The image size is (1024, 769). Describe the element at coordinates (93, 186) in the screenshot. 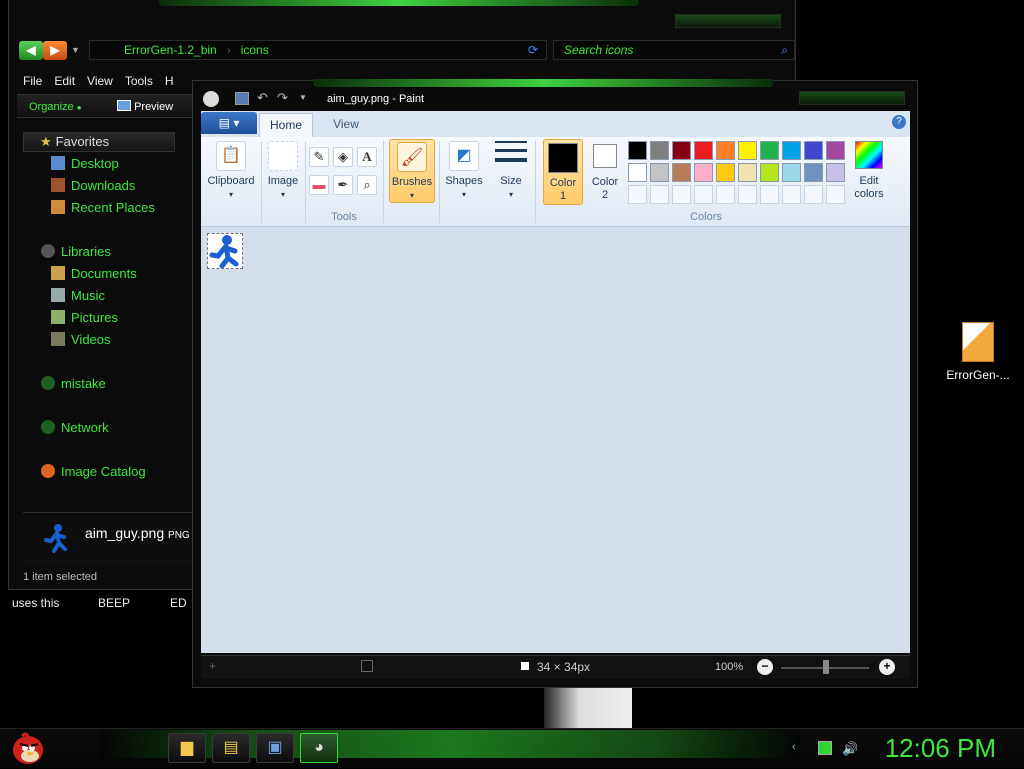

I see `nav-item-downloads: Downloads` at that location.